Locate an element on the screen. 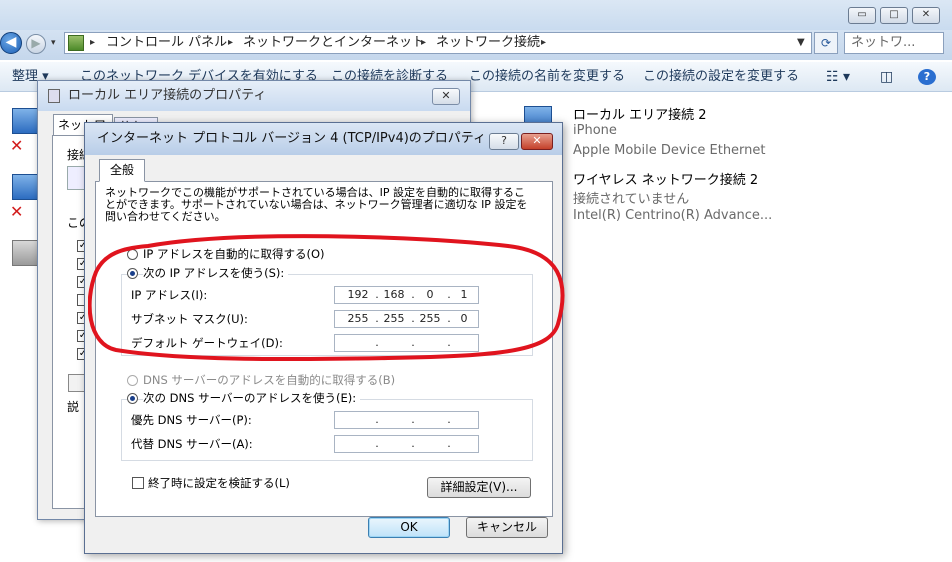 This screenshot has width=952, height=562. refresh-button: ⟳ is located at coordinates (826, 43).